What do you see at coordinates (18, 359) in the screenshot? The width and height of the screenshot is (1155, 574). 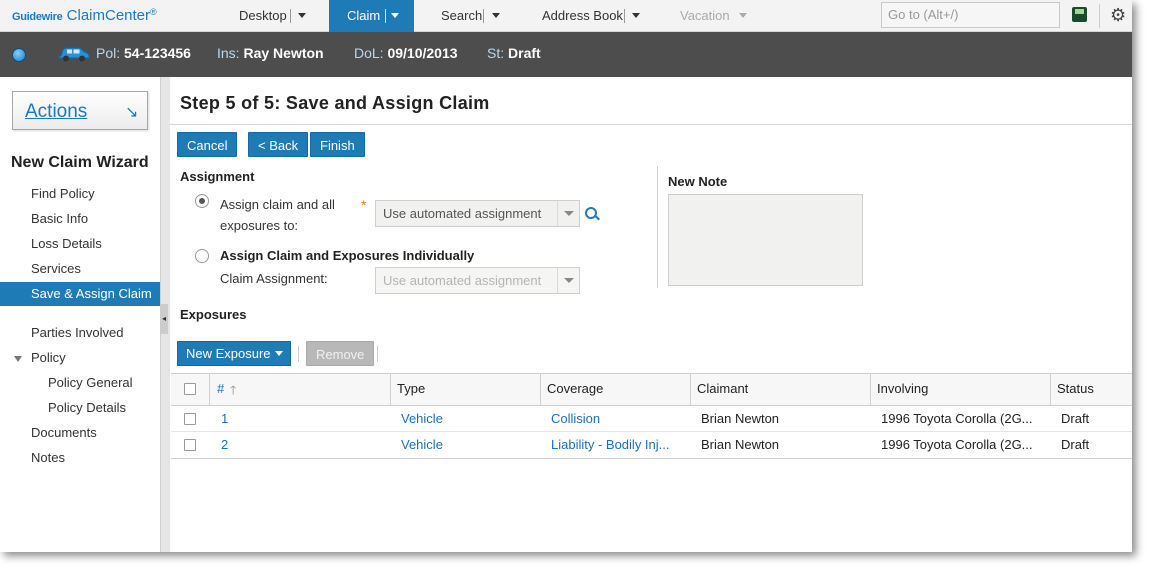 I see `expand-triangle-icon` at bounding box center [18, 359].